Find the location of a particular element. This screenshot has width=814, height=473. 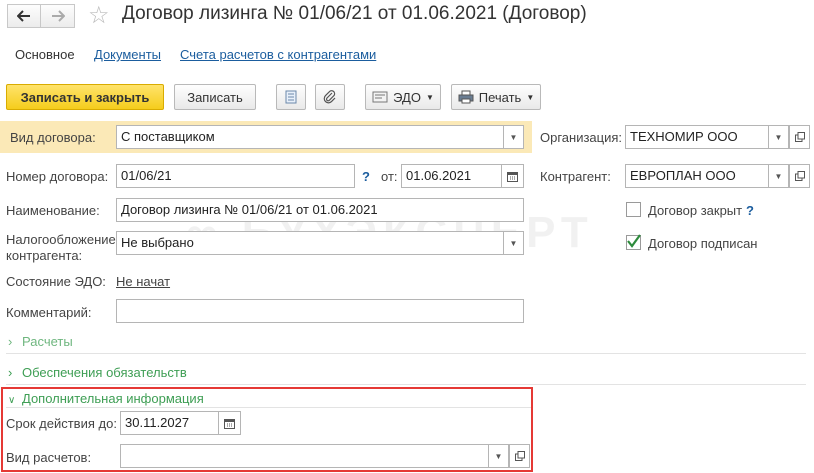

counterparty-open-button is located at coordinates (799, 176).